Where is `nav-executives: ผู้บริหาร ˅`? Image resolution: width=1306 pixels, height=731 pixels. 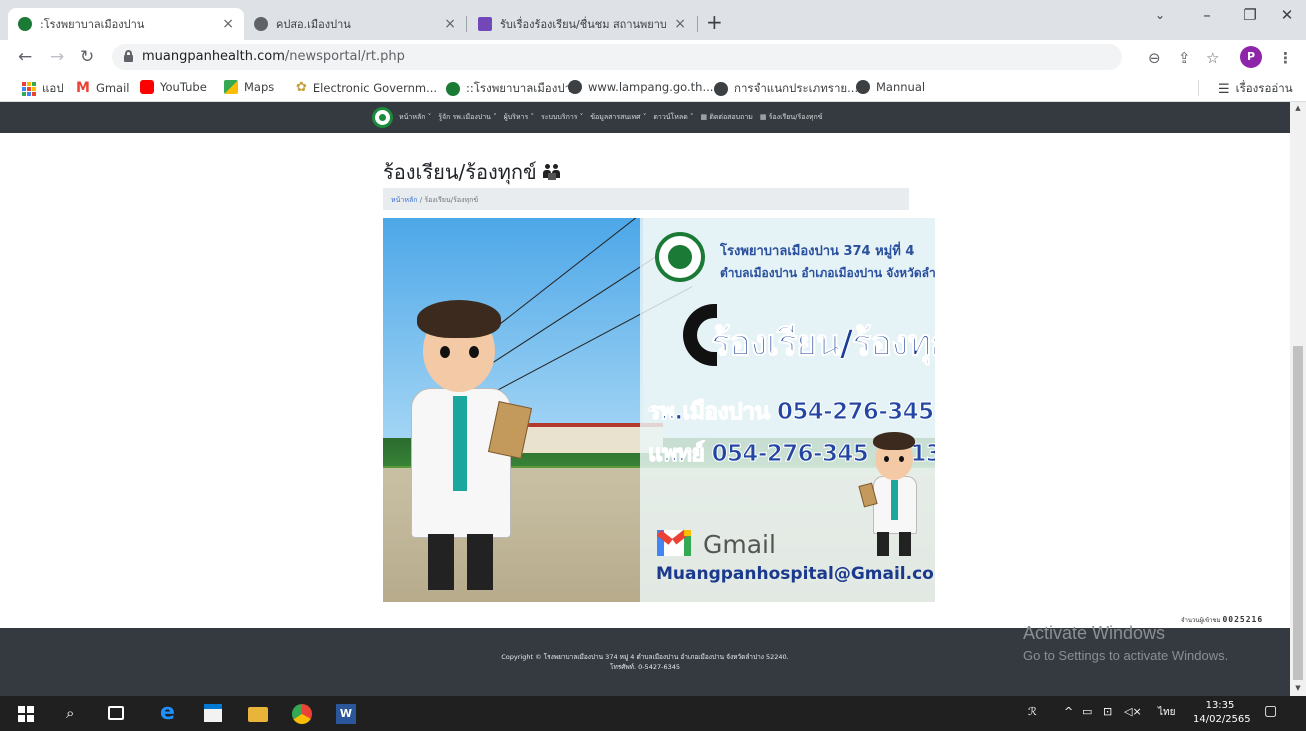
nav-executives: ผู้บริหาร ˅ is located at coordinates (519, 117).